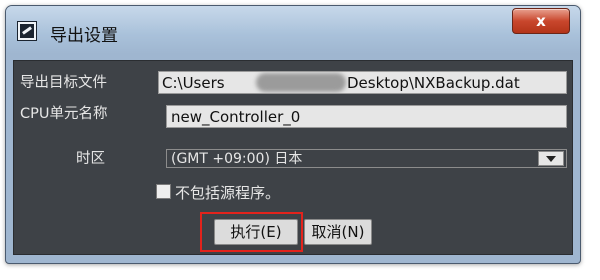 This screenshot has width=600, height=280. Describe the element at coordinates (64, 114) in the screenshot. I see `cpu-name-label: CPU单元名称` at that location.